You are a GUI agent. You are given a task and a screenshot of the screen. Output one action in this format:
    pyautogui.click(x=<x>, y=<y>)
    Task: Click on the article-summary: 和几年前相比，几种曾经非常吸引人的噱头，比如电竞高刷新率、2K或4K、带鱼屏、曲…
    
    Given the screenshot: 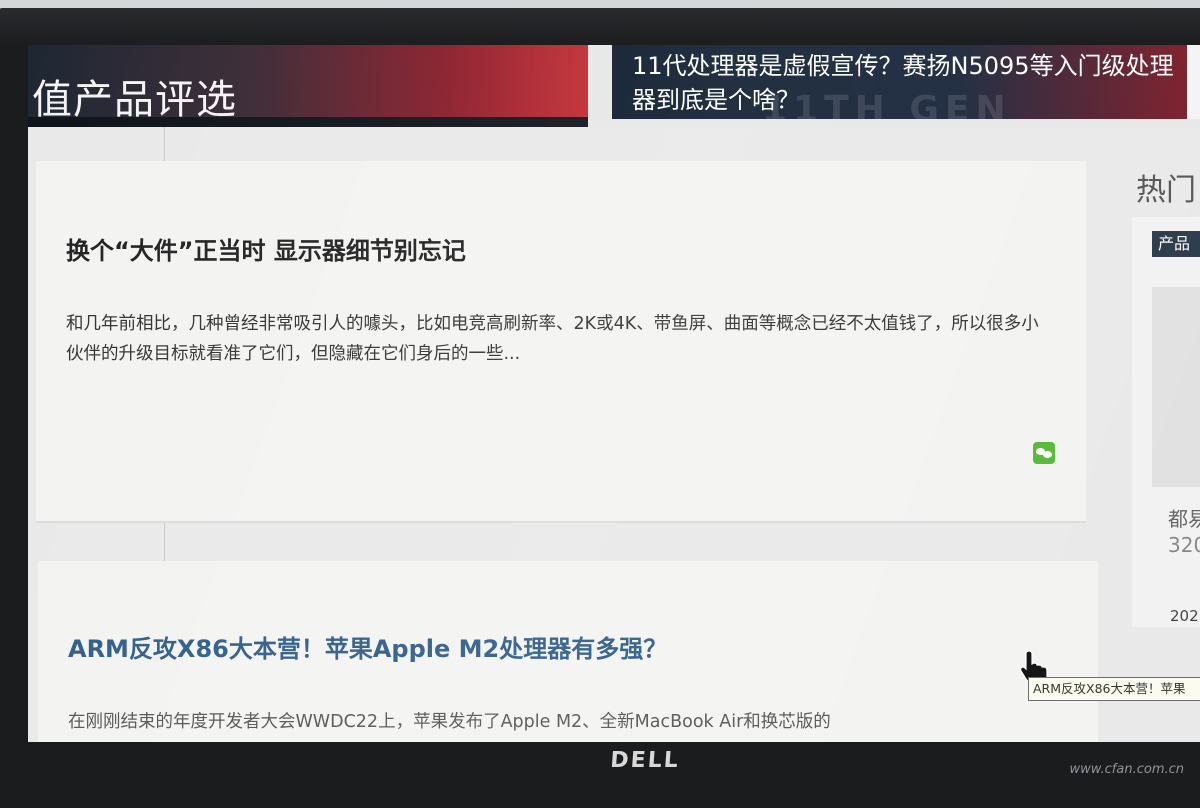 What is the action you would take?
    pyautogui.click(x=552, y=339)
    